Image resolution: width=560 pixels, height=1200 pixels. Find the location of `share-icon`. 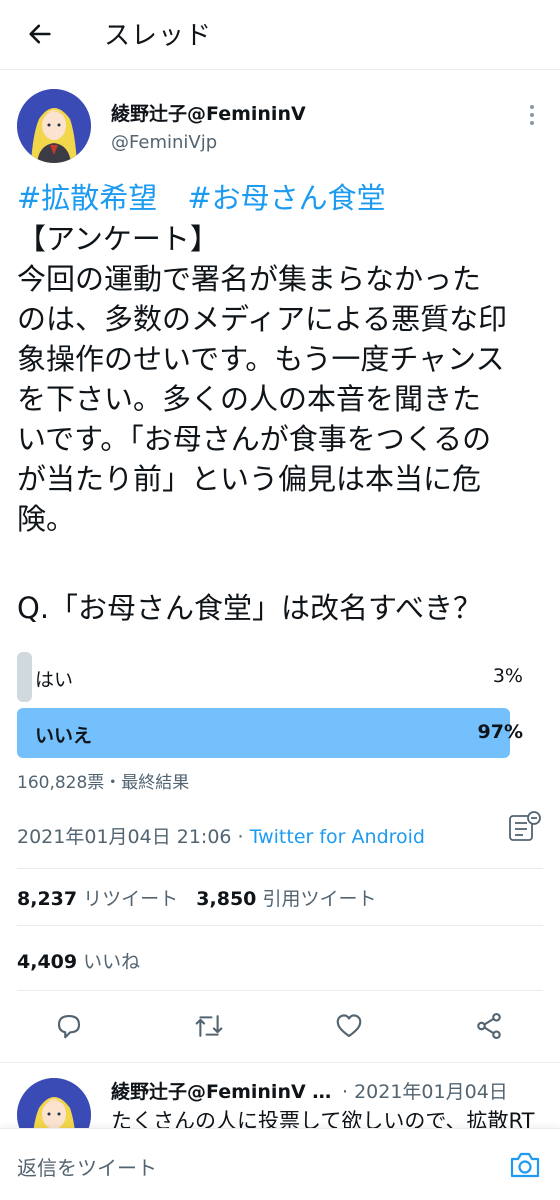

share-icon is located at coordinates (489, 1026).